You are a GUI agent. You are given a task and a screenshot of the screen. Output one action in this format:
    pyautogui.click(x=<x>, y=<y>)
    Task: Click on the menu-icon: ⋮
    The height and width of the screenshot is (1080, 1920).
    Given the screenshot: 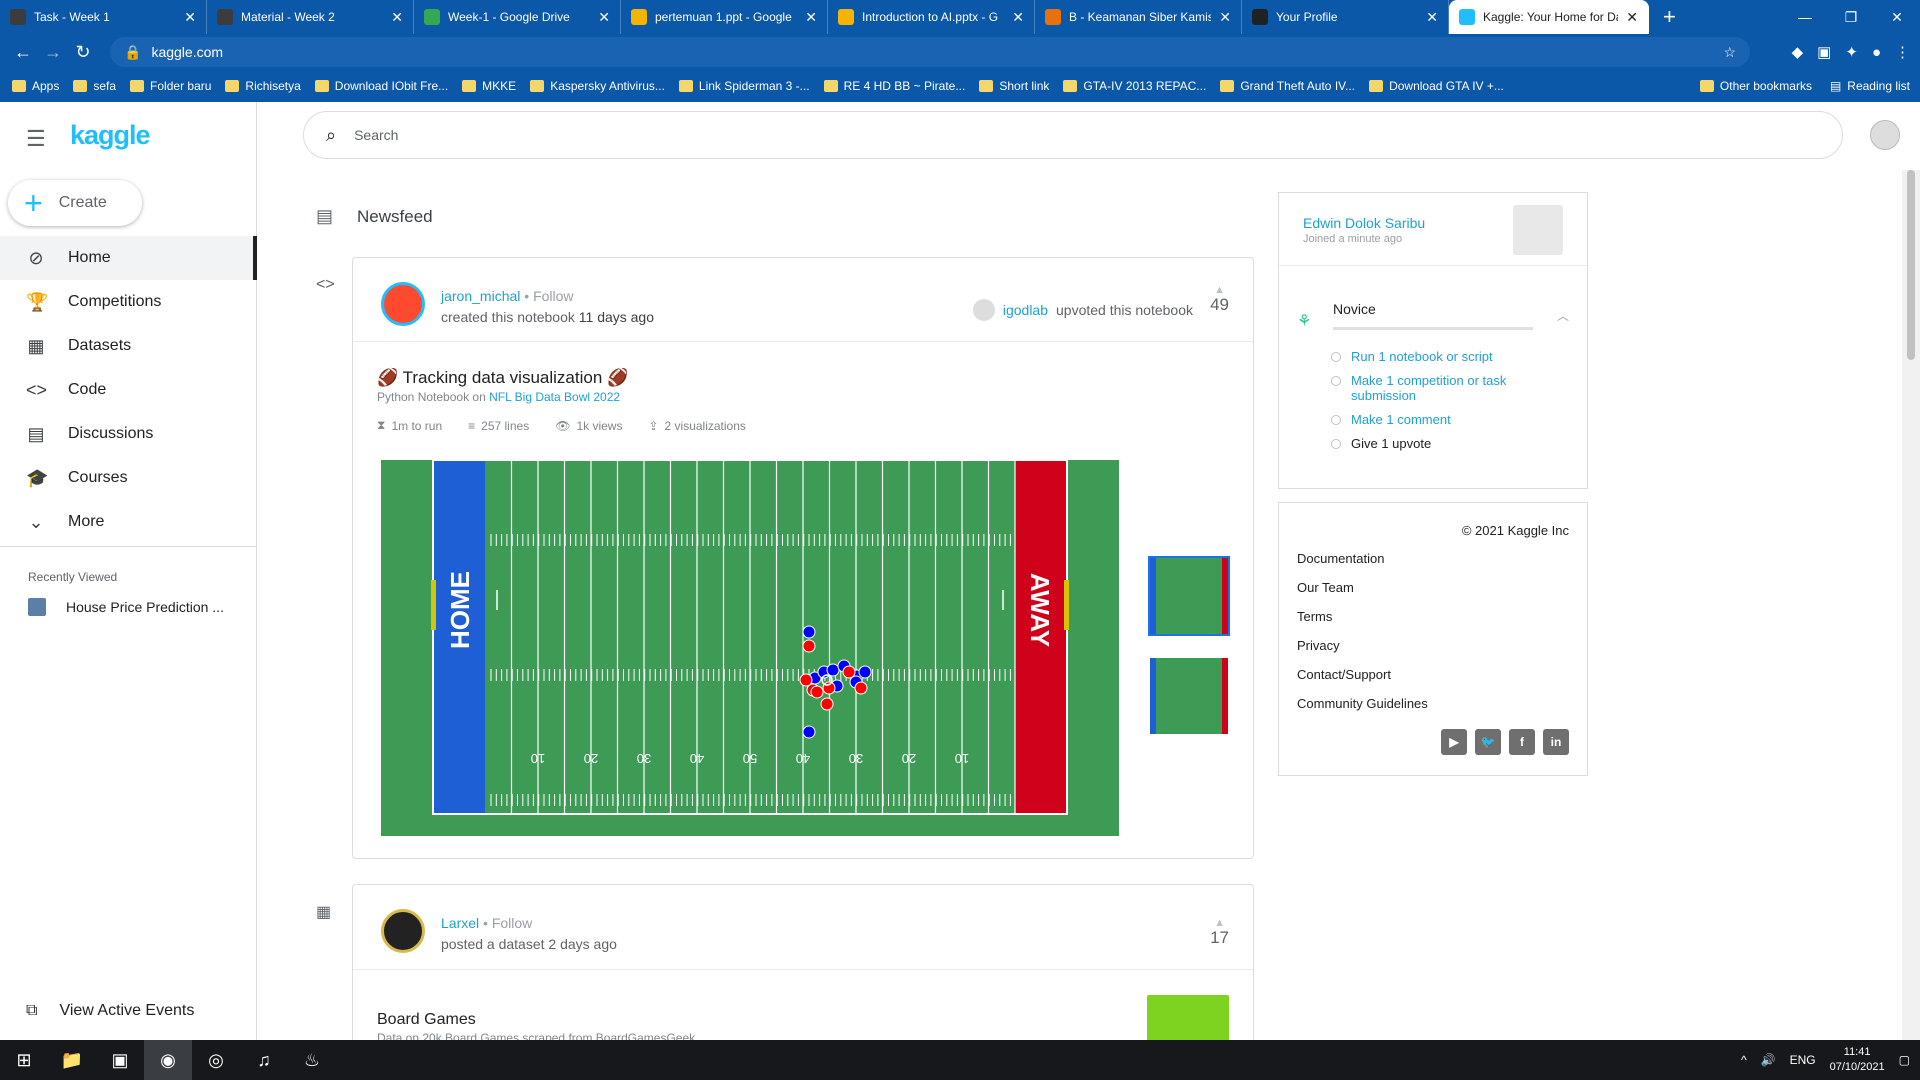 What is the action you would take?
    pyautogui.click(x=1902, y=52)
    